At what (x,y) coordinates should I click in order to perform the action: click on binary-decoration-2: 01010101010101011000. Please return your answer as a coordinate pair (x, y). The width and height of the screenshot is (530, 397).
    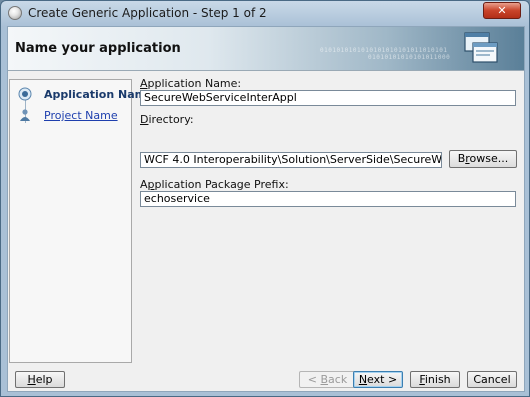
    Looking at the image, I should click on (409, 57).